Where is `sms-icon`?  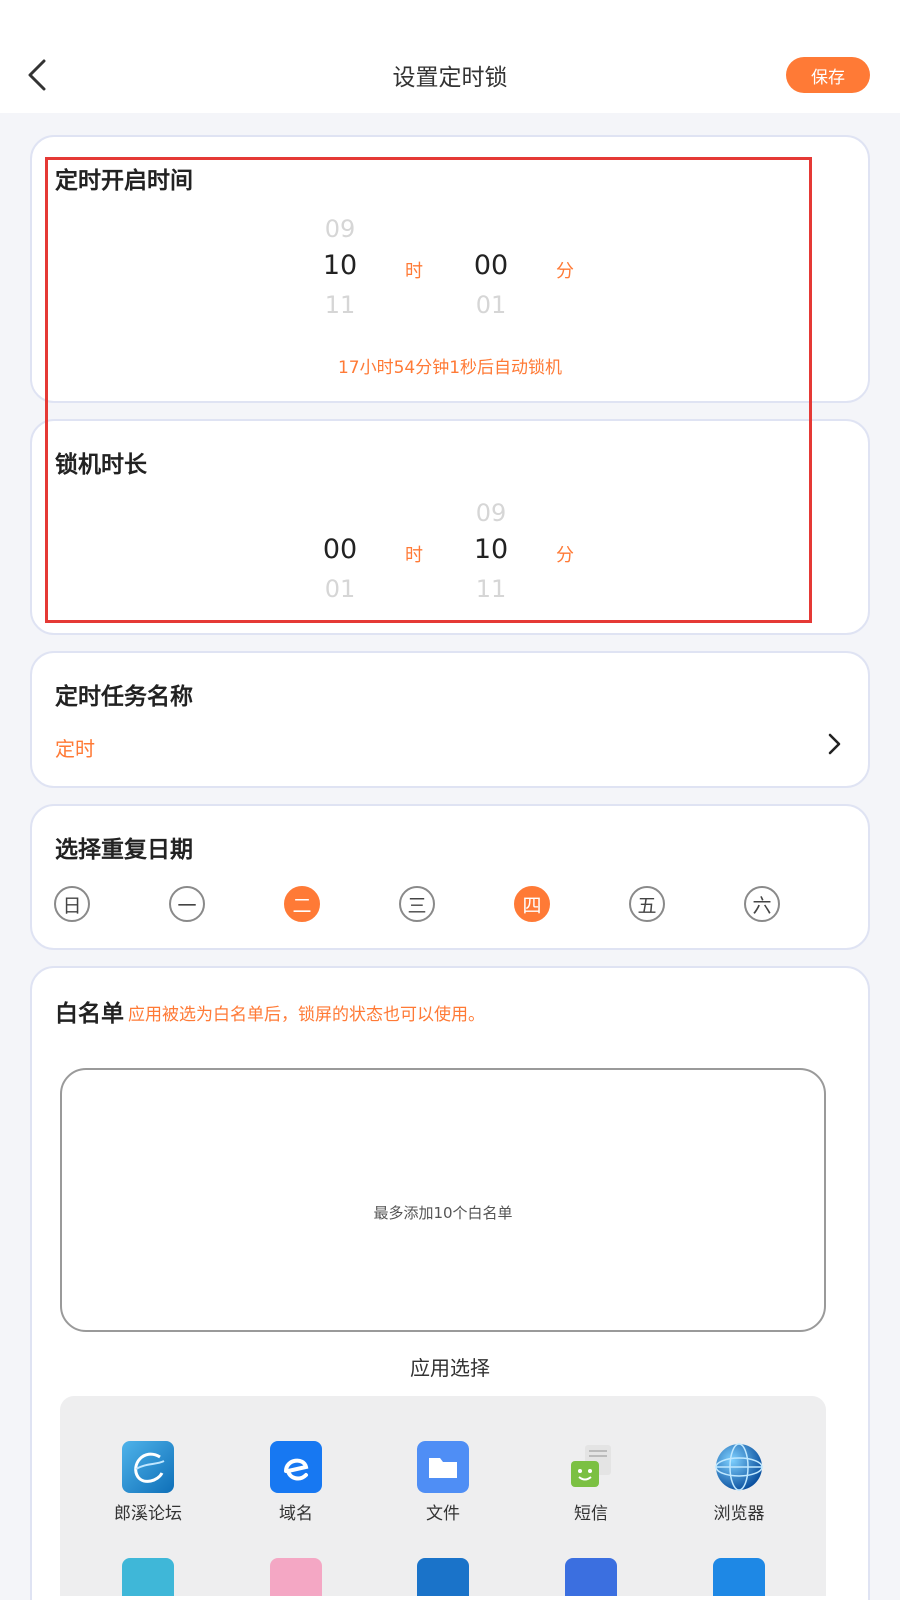 sms-icon is located at coordinates (591, 1466).